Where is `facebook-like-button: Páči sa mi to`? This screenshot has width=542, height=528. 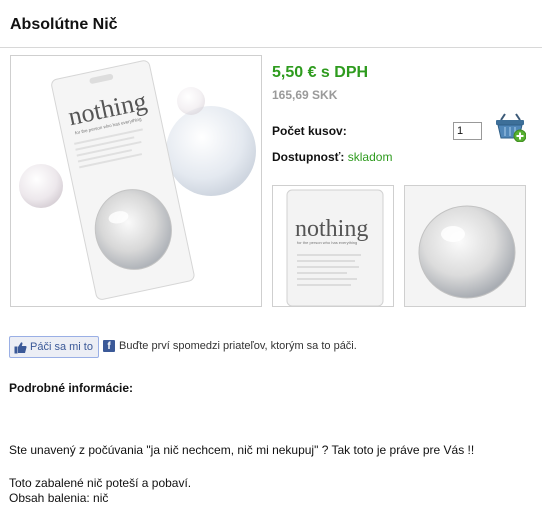 facebook-like-button: Páči sa mi to is located at coordinates (54, 347).